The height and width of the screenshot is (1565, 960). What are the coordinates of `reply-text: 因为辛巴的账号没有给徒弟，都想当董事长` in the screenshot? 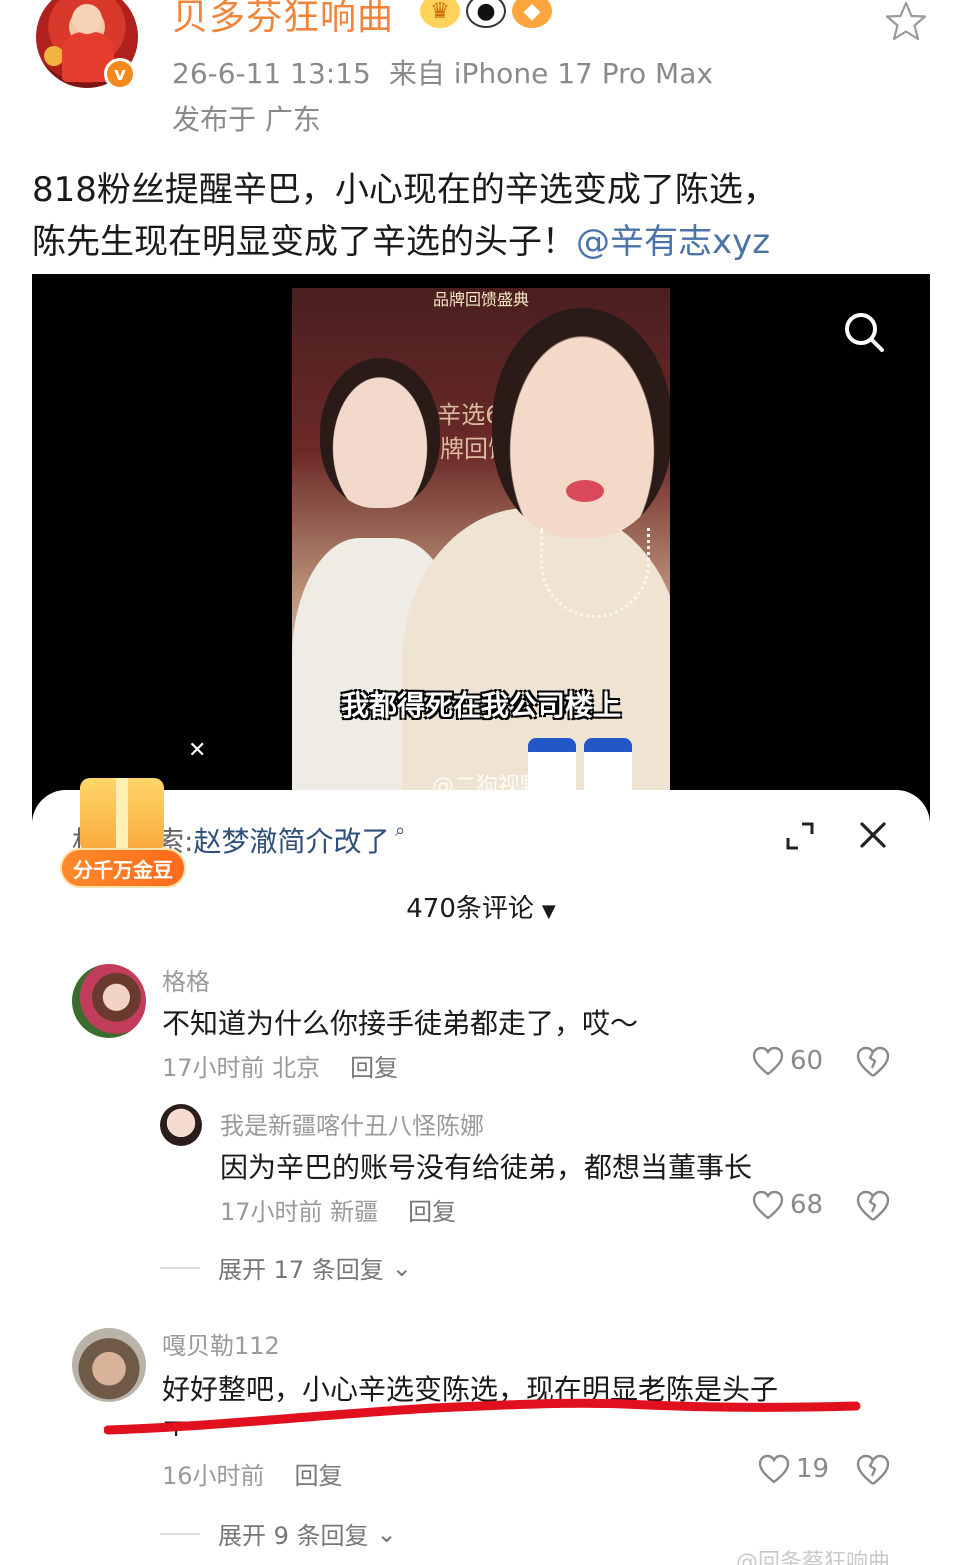 It's located at (486, 1167).